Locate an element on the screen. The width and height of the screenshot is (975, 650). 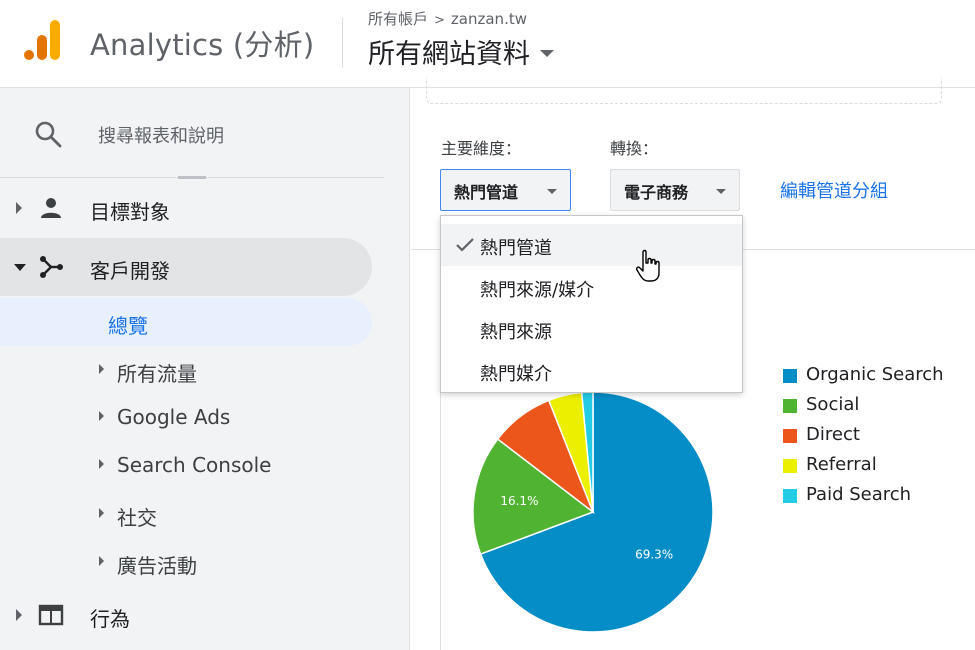
dropdown-option-top-channels: 熱門管道 is located at coordinates (591, 245).